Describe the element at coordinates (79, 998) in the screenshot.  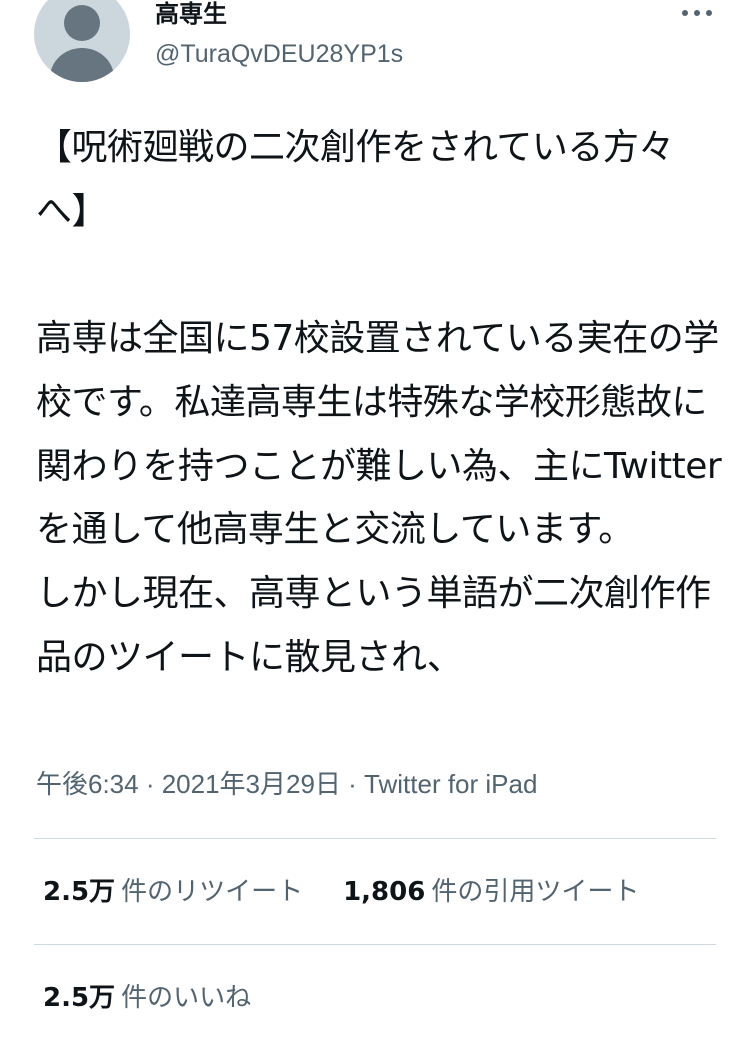
I see `like-count: 2.5万` at that location.